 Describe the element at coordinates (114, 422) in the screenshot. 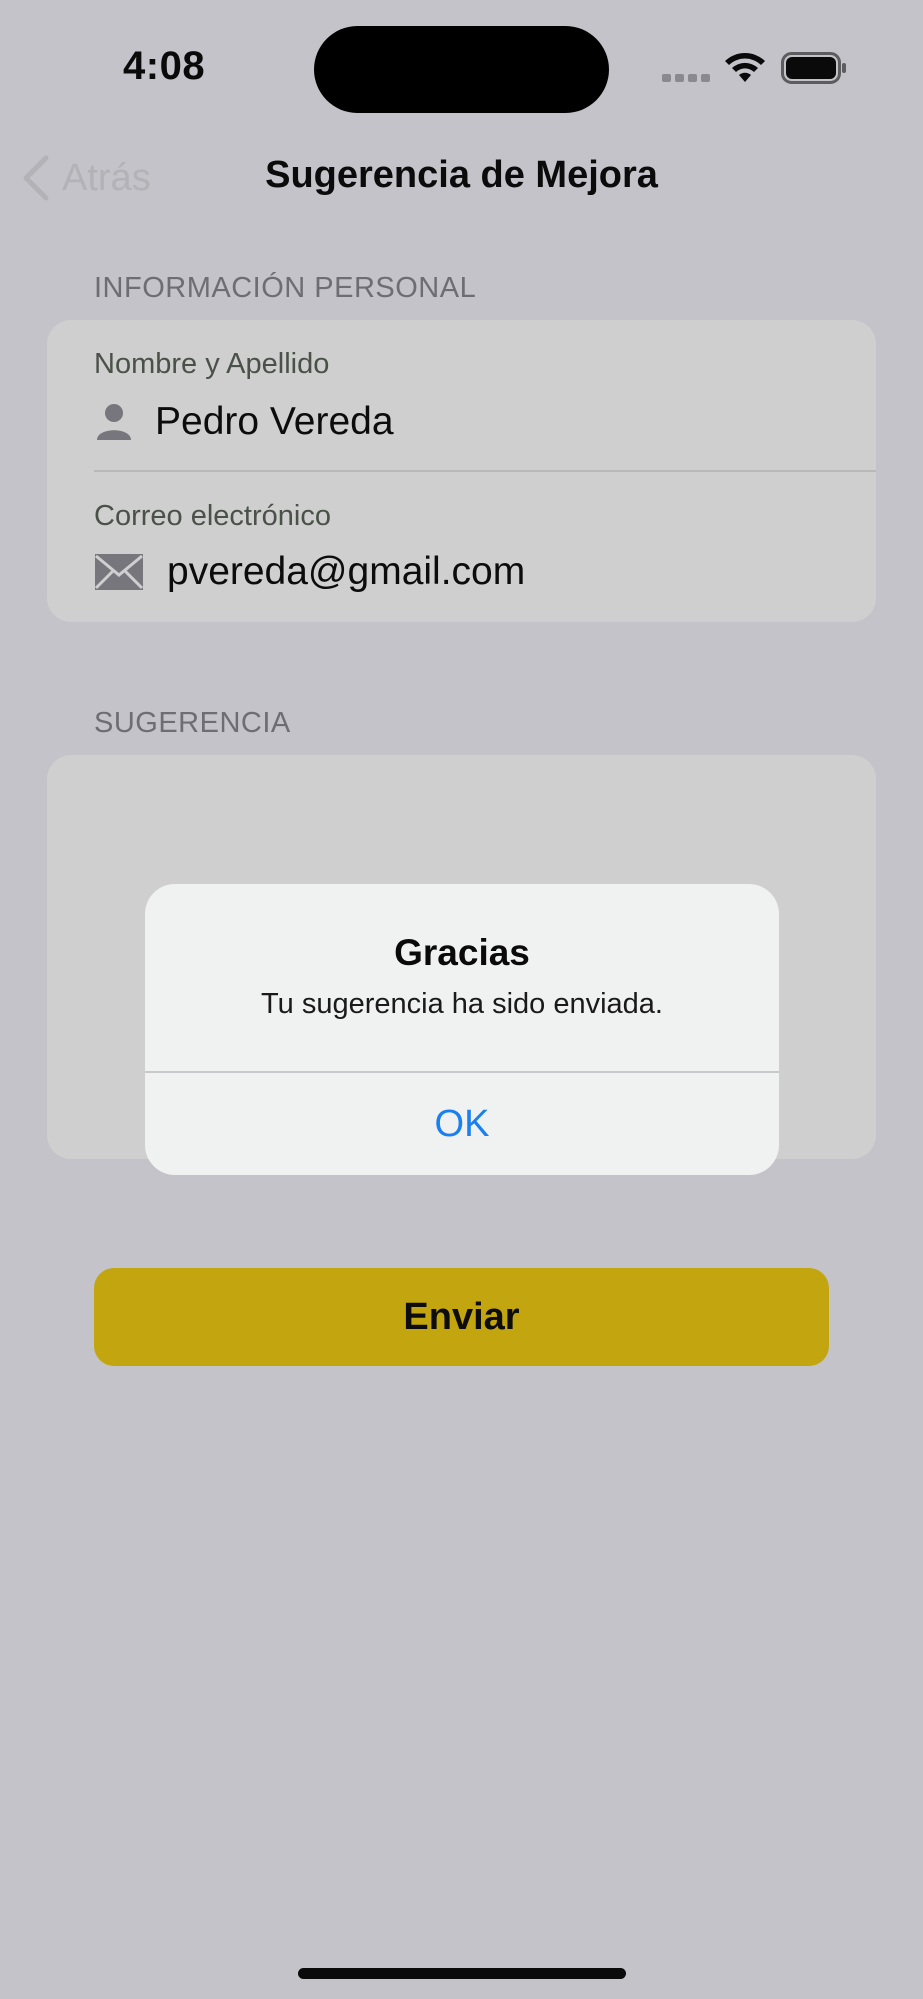

I see `person-icon` at that location.